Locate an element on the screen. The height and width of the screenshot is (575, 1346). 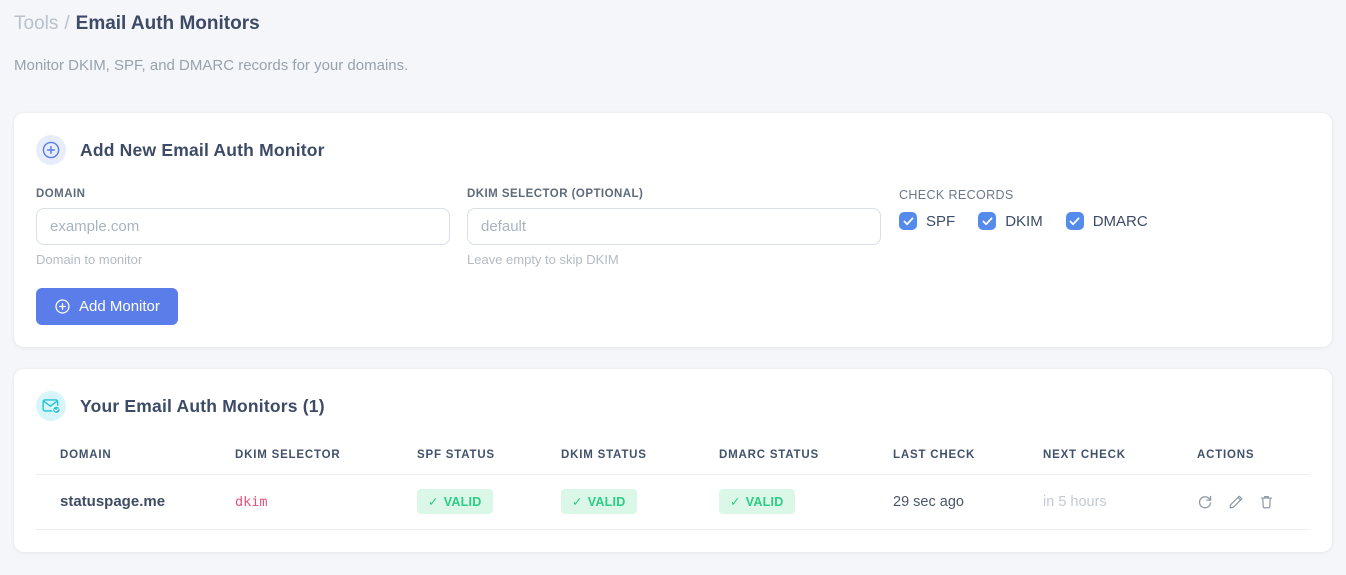
page-title: Email Auth Monitors is located at coordinates (167, 23).